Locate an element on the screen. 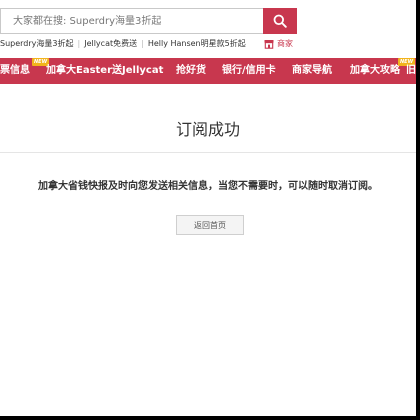 The width and height of the screenshot is (420, 420). subscription-message: 加拿大省钱快报及时向您发送相关信息，当您不需要时，可以随时取消订阅。 is located at coordinates (208, 186).